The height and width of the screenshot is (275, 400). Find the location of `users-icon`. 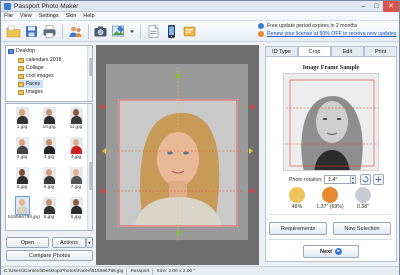

users-icon is located at coordinates (75, 31).